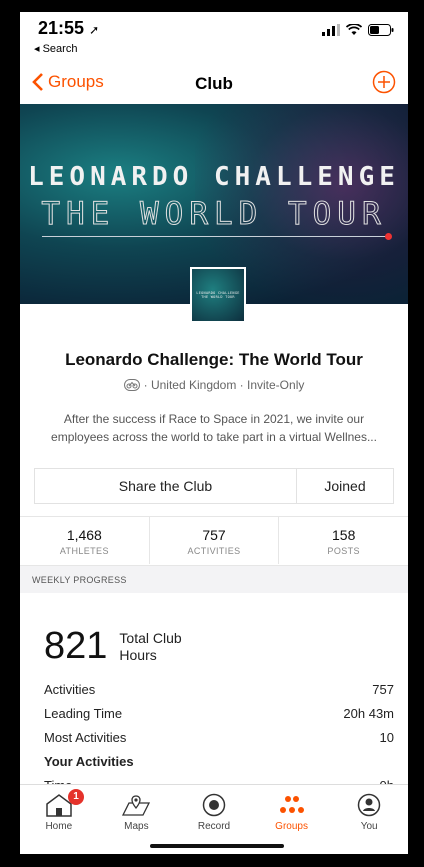 The image size is (424, 867). What do you see at coordinates (344, 535) in the screenshot?
I see `stat-value: 158` at bounding box center [344, 535].